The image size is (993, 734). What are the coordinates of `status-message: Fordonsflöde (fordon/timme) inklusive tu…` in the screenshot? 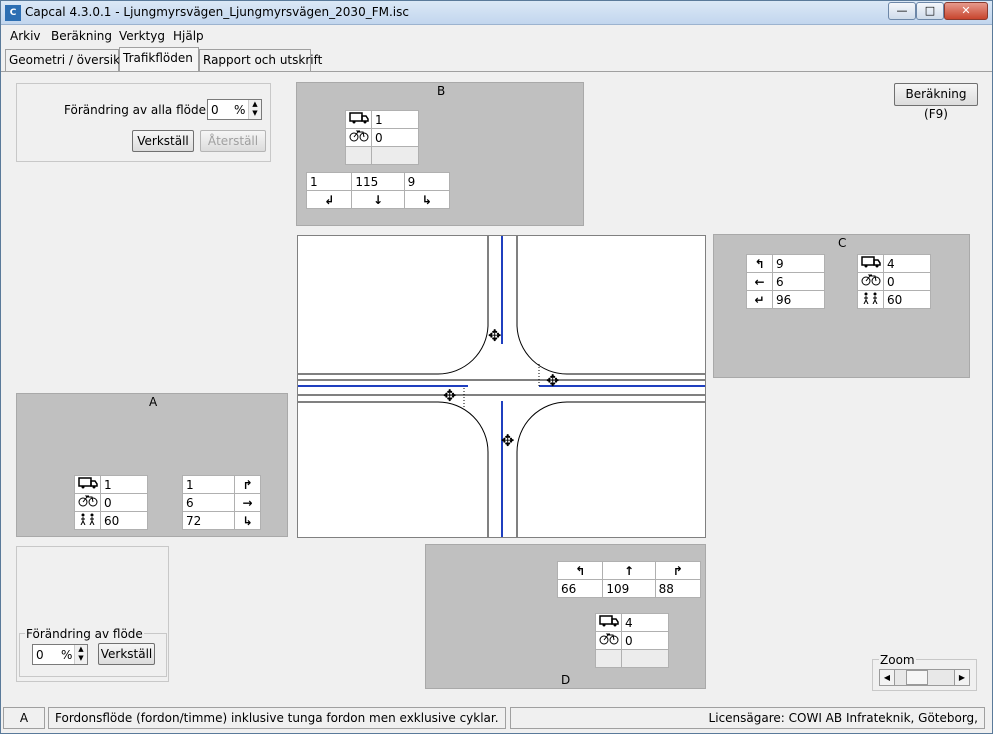 It's located at (277, 718).